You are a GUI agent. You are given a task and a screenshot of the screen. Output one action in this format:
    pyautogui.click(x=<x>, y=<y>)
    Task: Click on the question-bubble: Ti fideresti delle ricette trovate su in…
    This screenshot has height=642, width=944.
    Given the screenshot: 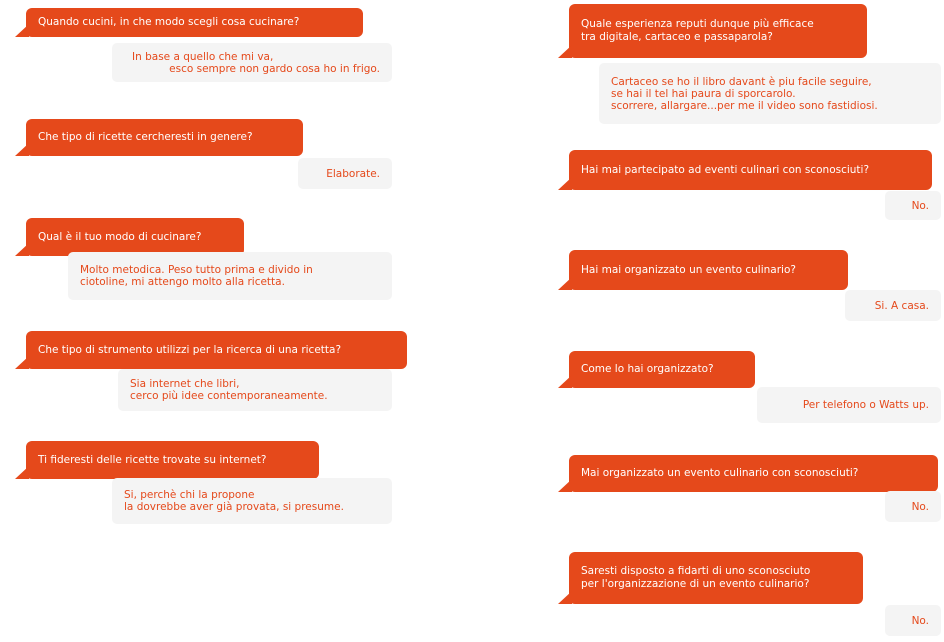 What is the action you would take?
    pyautogui.click(x=167, y=460)
    